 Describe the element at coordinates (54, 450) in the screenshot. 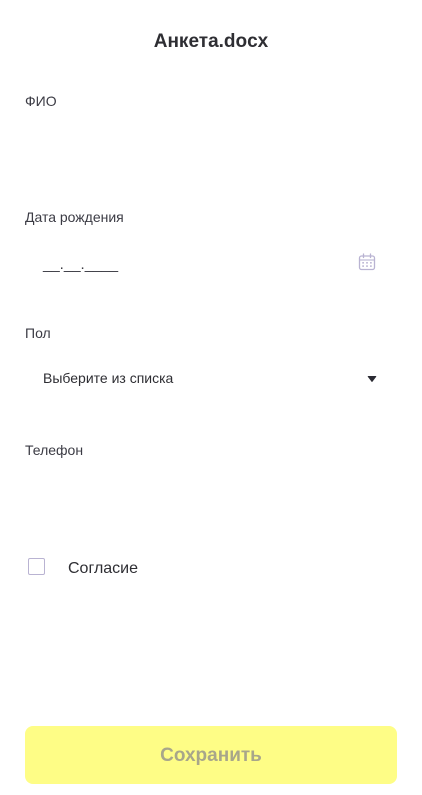

I see `phone-label: Телефон` at that location.